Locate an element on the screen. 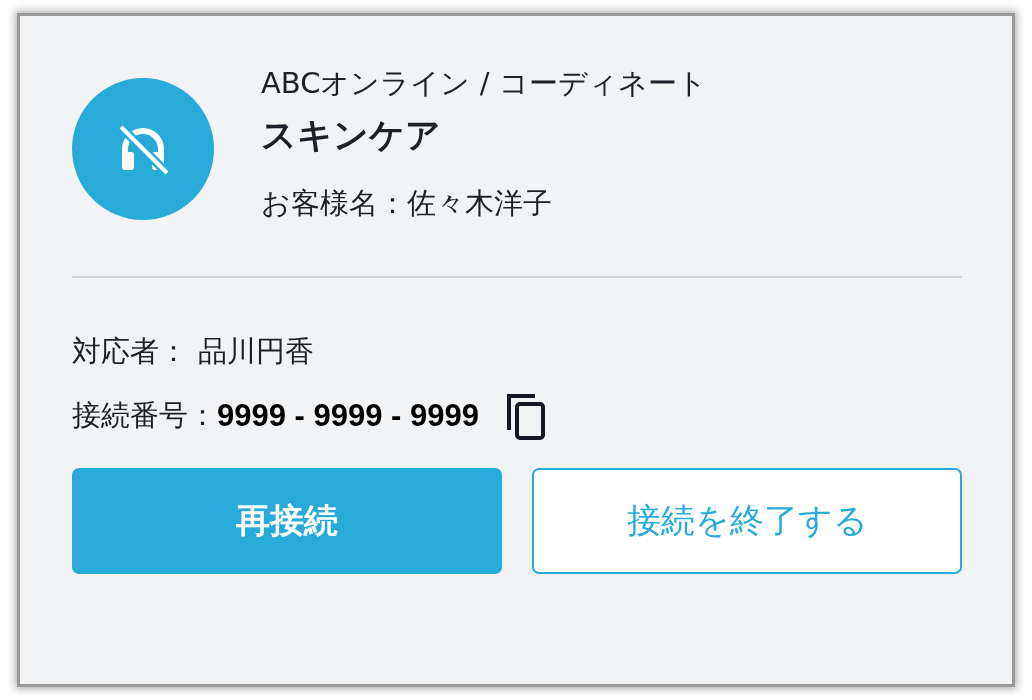  detail-label: 対応者： is located at coordinates (130, 351).